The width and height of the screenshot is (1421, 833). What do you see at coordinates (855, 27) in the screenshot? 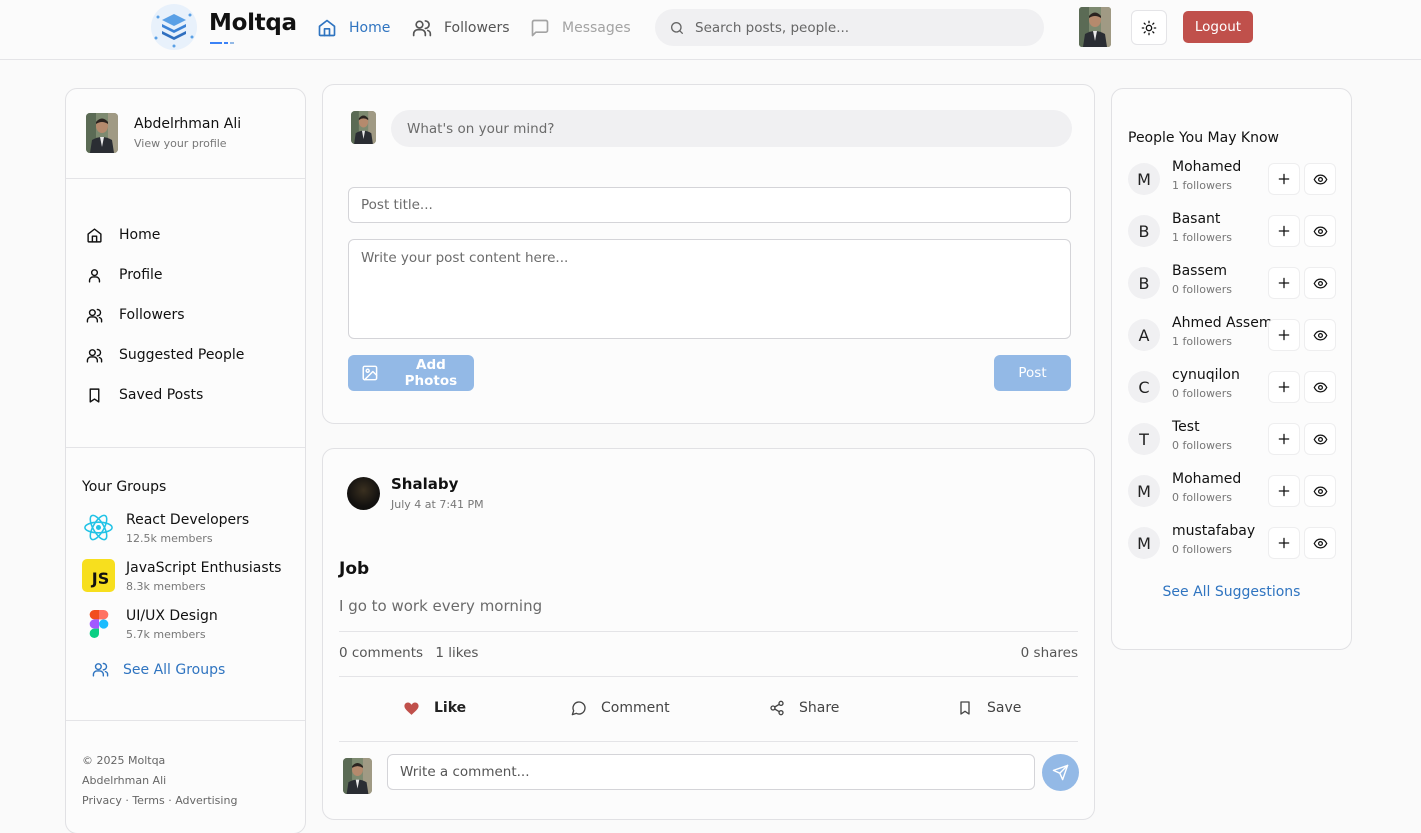
I see `search-input` at bounding box center [855, 27].